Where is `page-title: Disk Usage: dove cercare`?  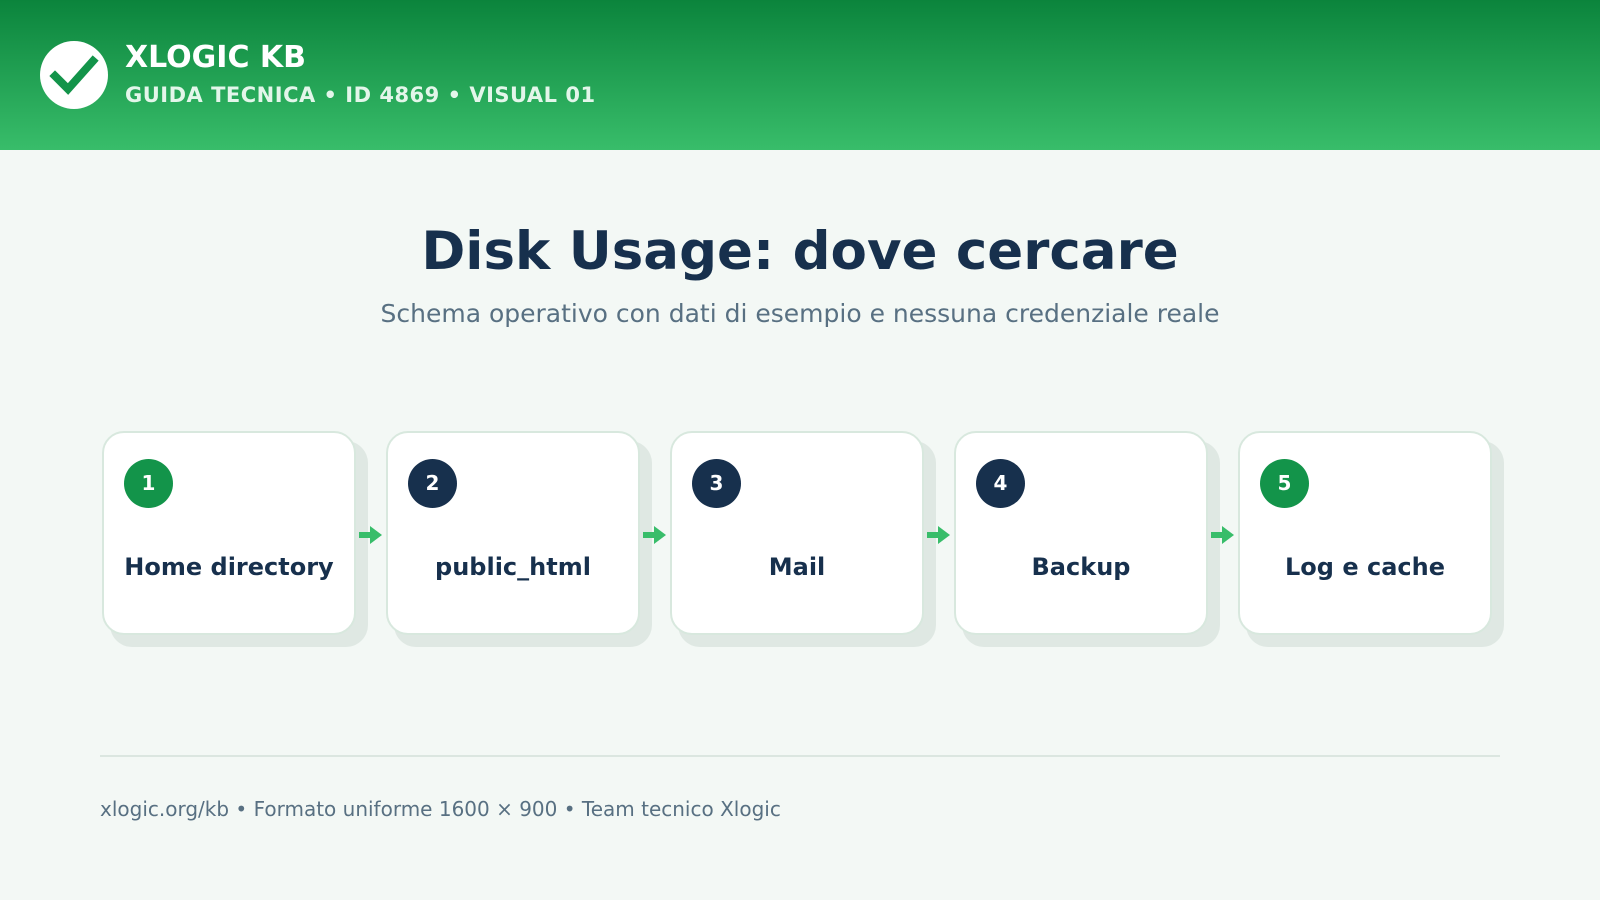
page-title: Disk Usage: dove cercare is located at coordinates (800, 251).